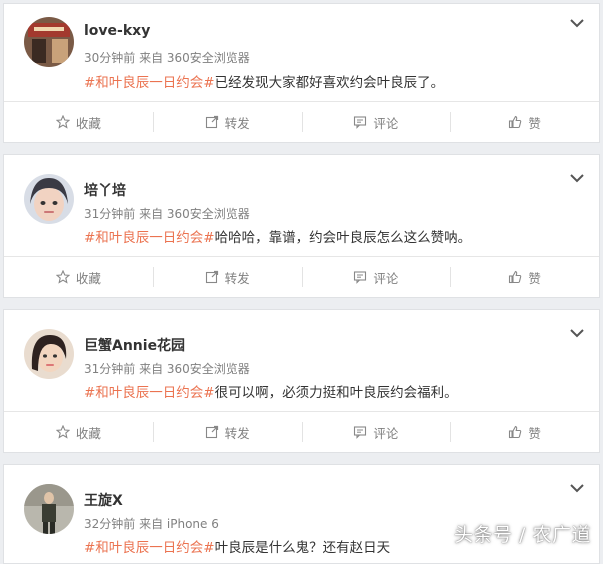 Image resolution: width=603 pixels, height=564 pixels. I want to click on user-name: 巨蟹Annie花园, so click(134, 345).